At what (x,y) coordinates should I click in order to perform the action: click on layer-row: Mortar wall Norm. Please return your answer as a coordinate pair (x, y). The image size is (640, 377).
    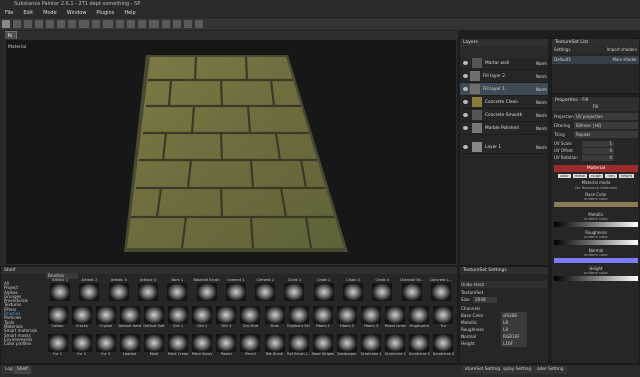
    Looking at the image, I should click on (504, 63).